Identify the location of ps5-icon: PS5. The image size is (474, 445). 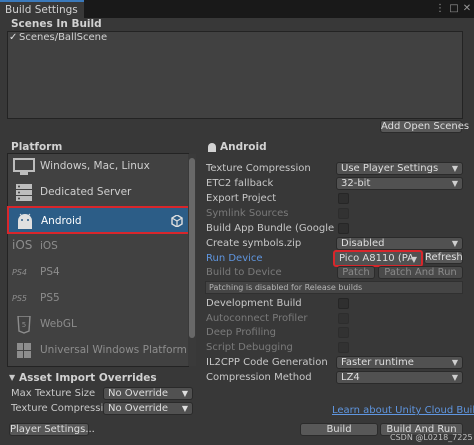
(19, 298).